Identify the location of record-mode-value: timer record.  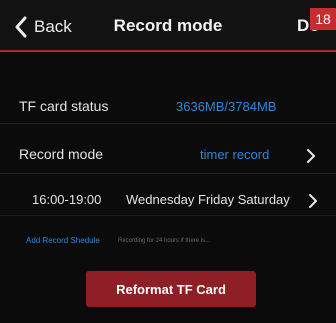
(235, 154).